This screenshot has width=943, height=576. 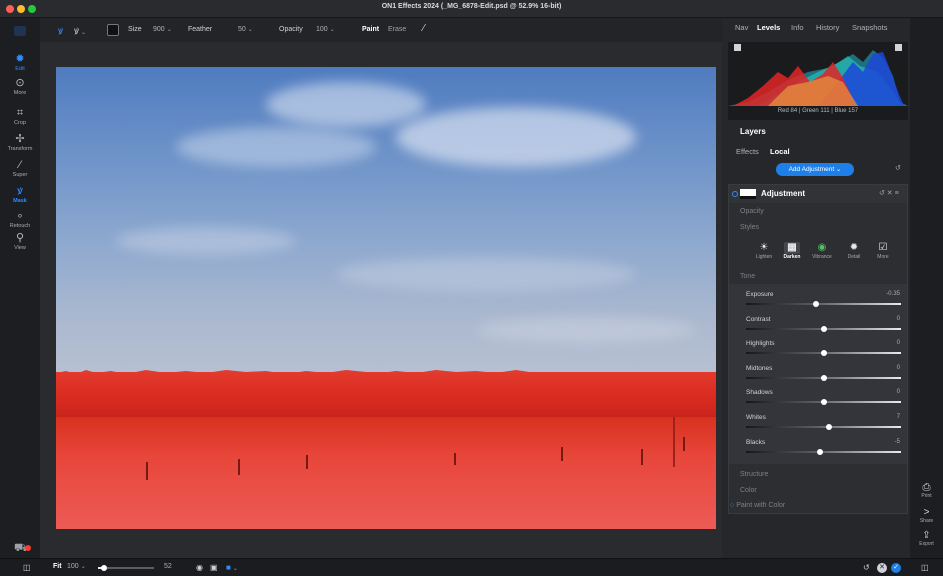 What do you see at coordinates (752, 211) in the screenshot?
I see `opacity-section-label: Opacity` at bounding box center [752, 211].